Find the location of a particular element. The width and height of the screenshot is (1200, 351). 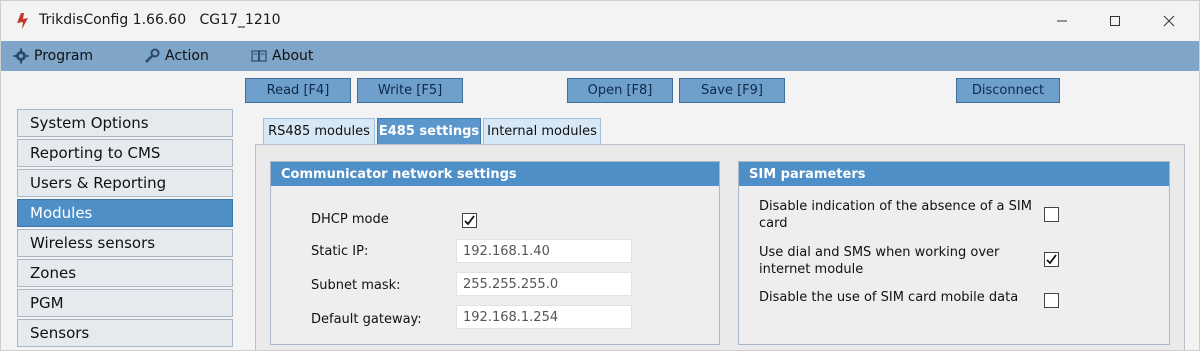

minimize-icon is located at coordinates (1062, 21).